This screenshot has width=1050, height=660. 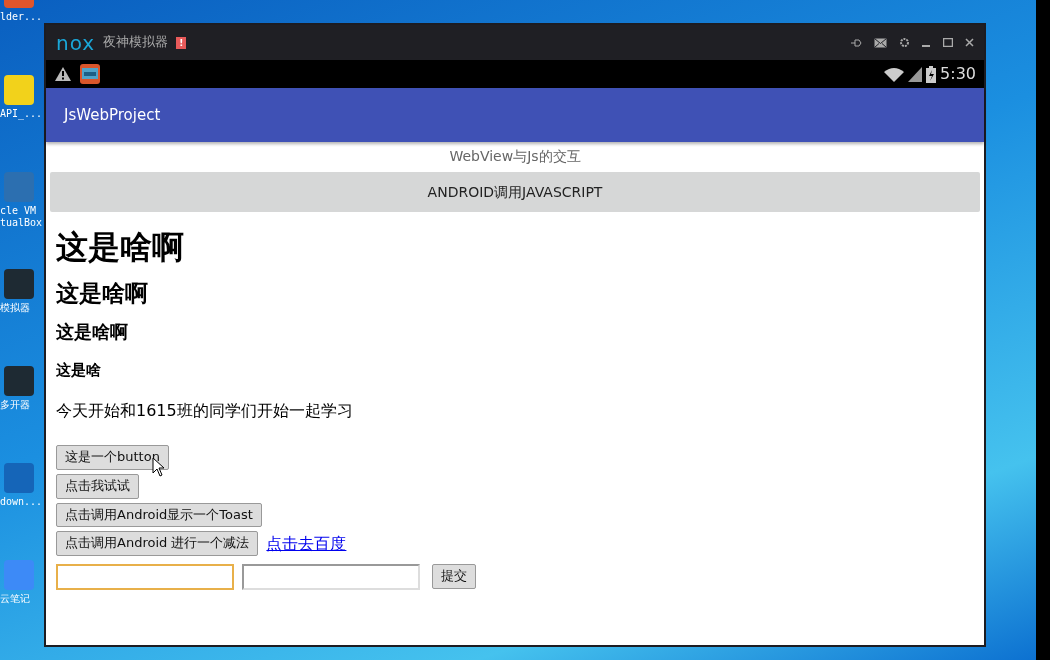 I want to click on signal-icon, so click(x=915, y=74).